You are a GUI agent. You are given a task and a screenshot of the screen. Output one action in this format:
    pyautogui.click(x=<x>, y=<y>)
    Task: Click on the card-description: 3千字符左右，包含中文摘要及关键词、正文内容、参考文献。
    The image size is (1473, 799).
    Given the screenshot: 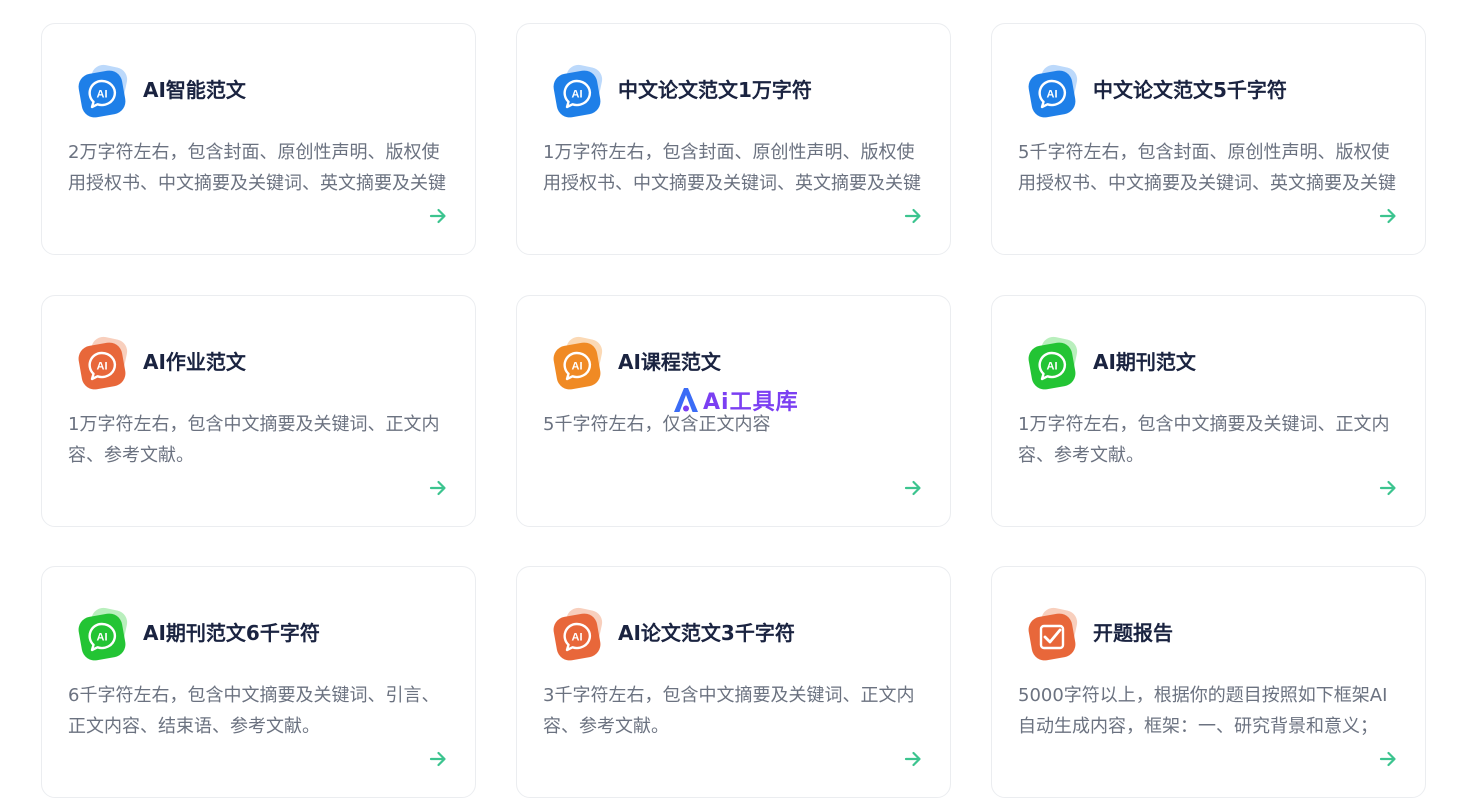 What is the action you would take?
    pyautogui.click(x=729, y=711)
    